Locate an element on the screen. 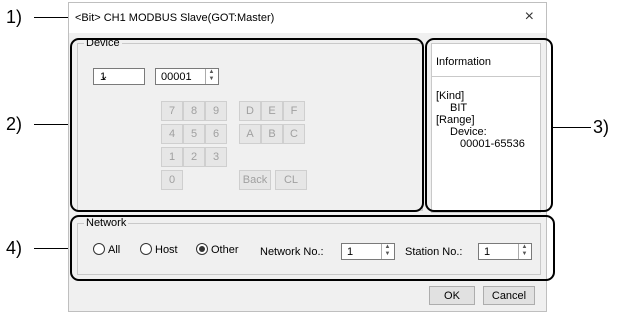 This screenshot has width=619, height=313. callout-1: 1) is located at coordinates (14, 17).